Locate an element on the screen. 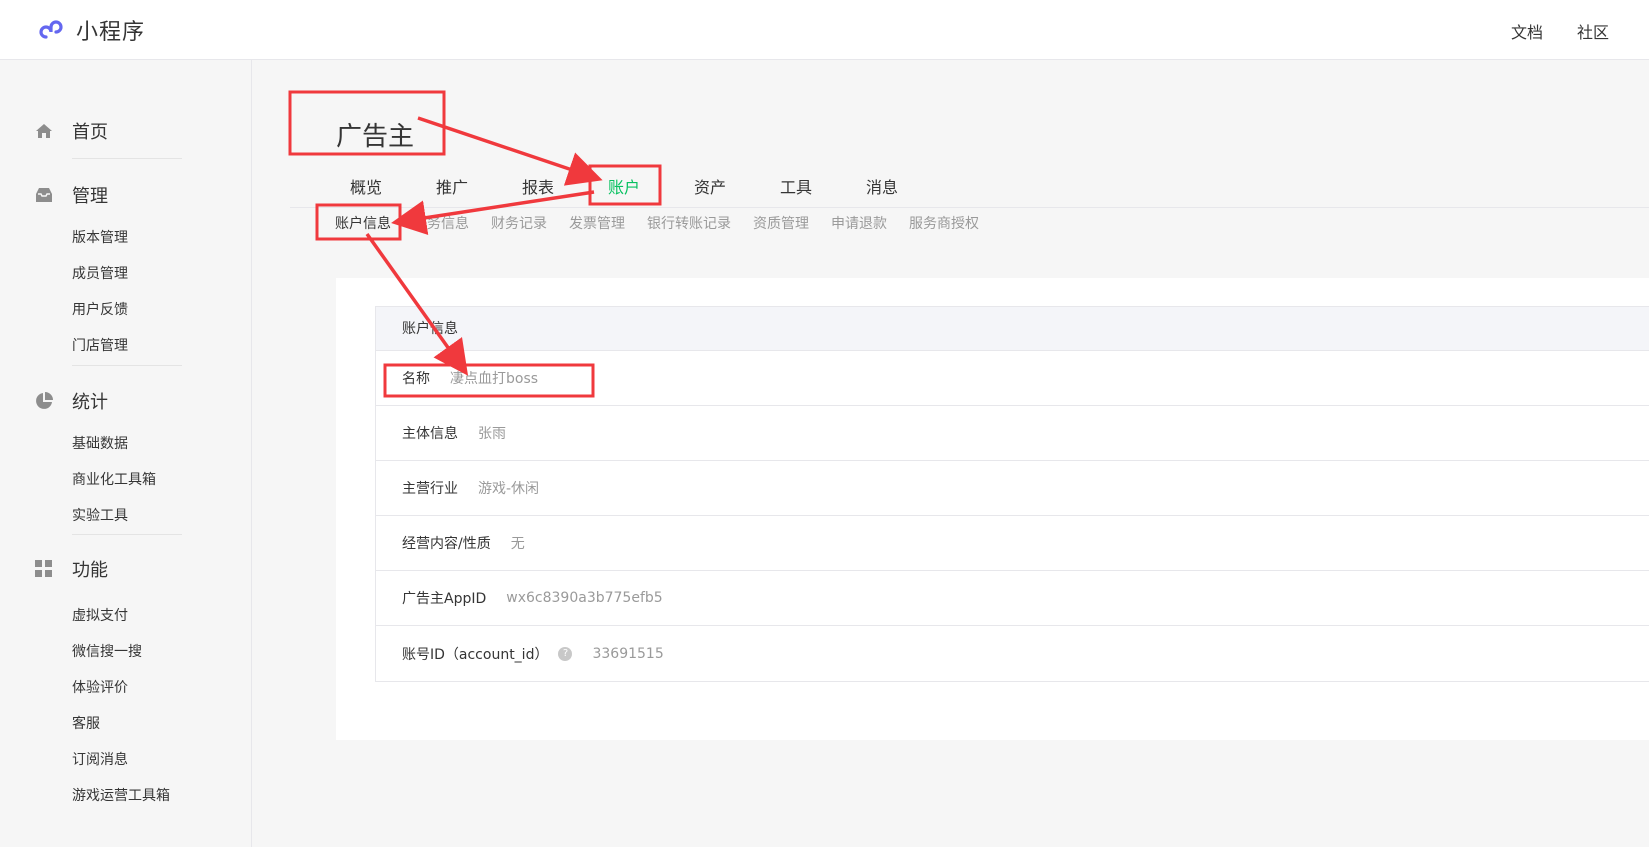 The image size is (1649, 847). sidebar-item-label: 功能 is located at coordinates (90, 570).